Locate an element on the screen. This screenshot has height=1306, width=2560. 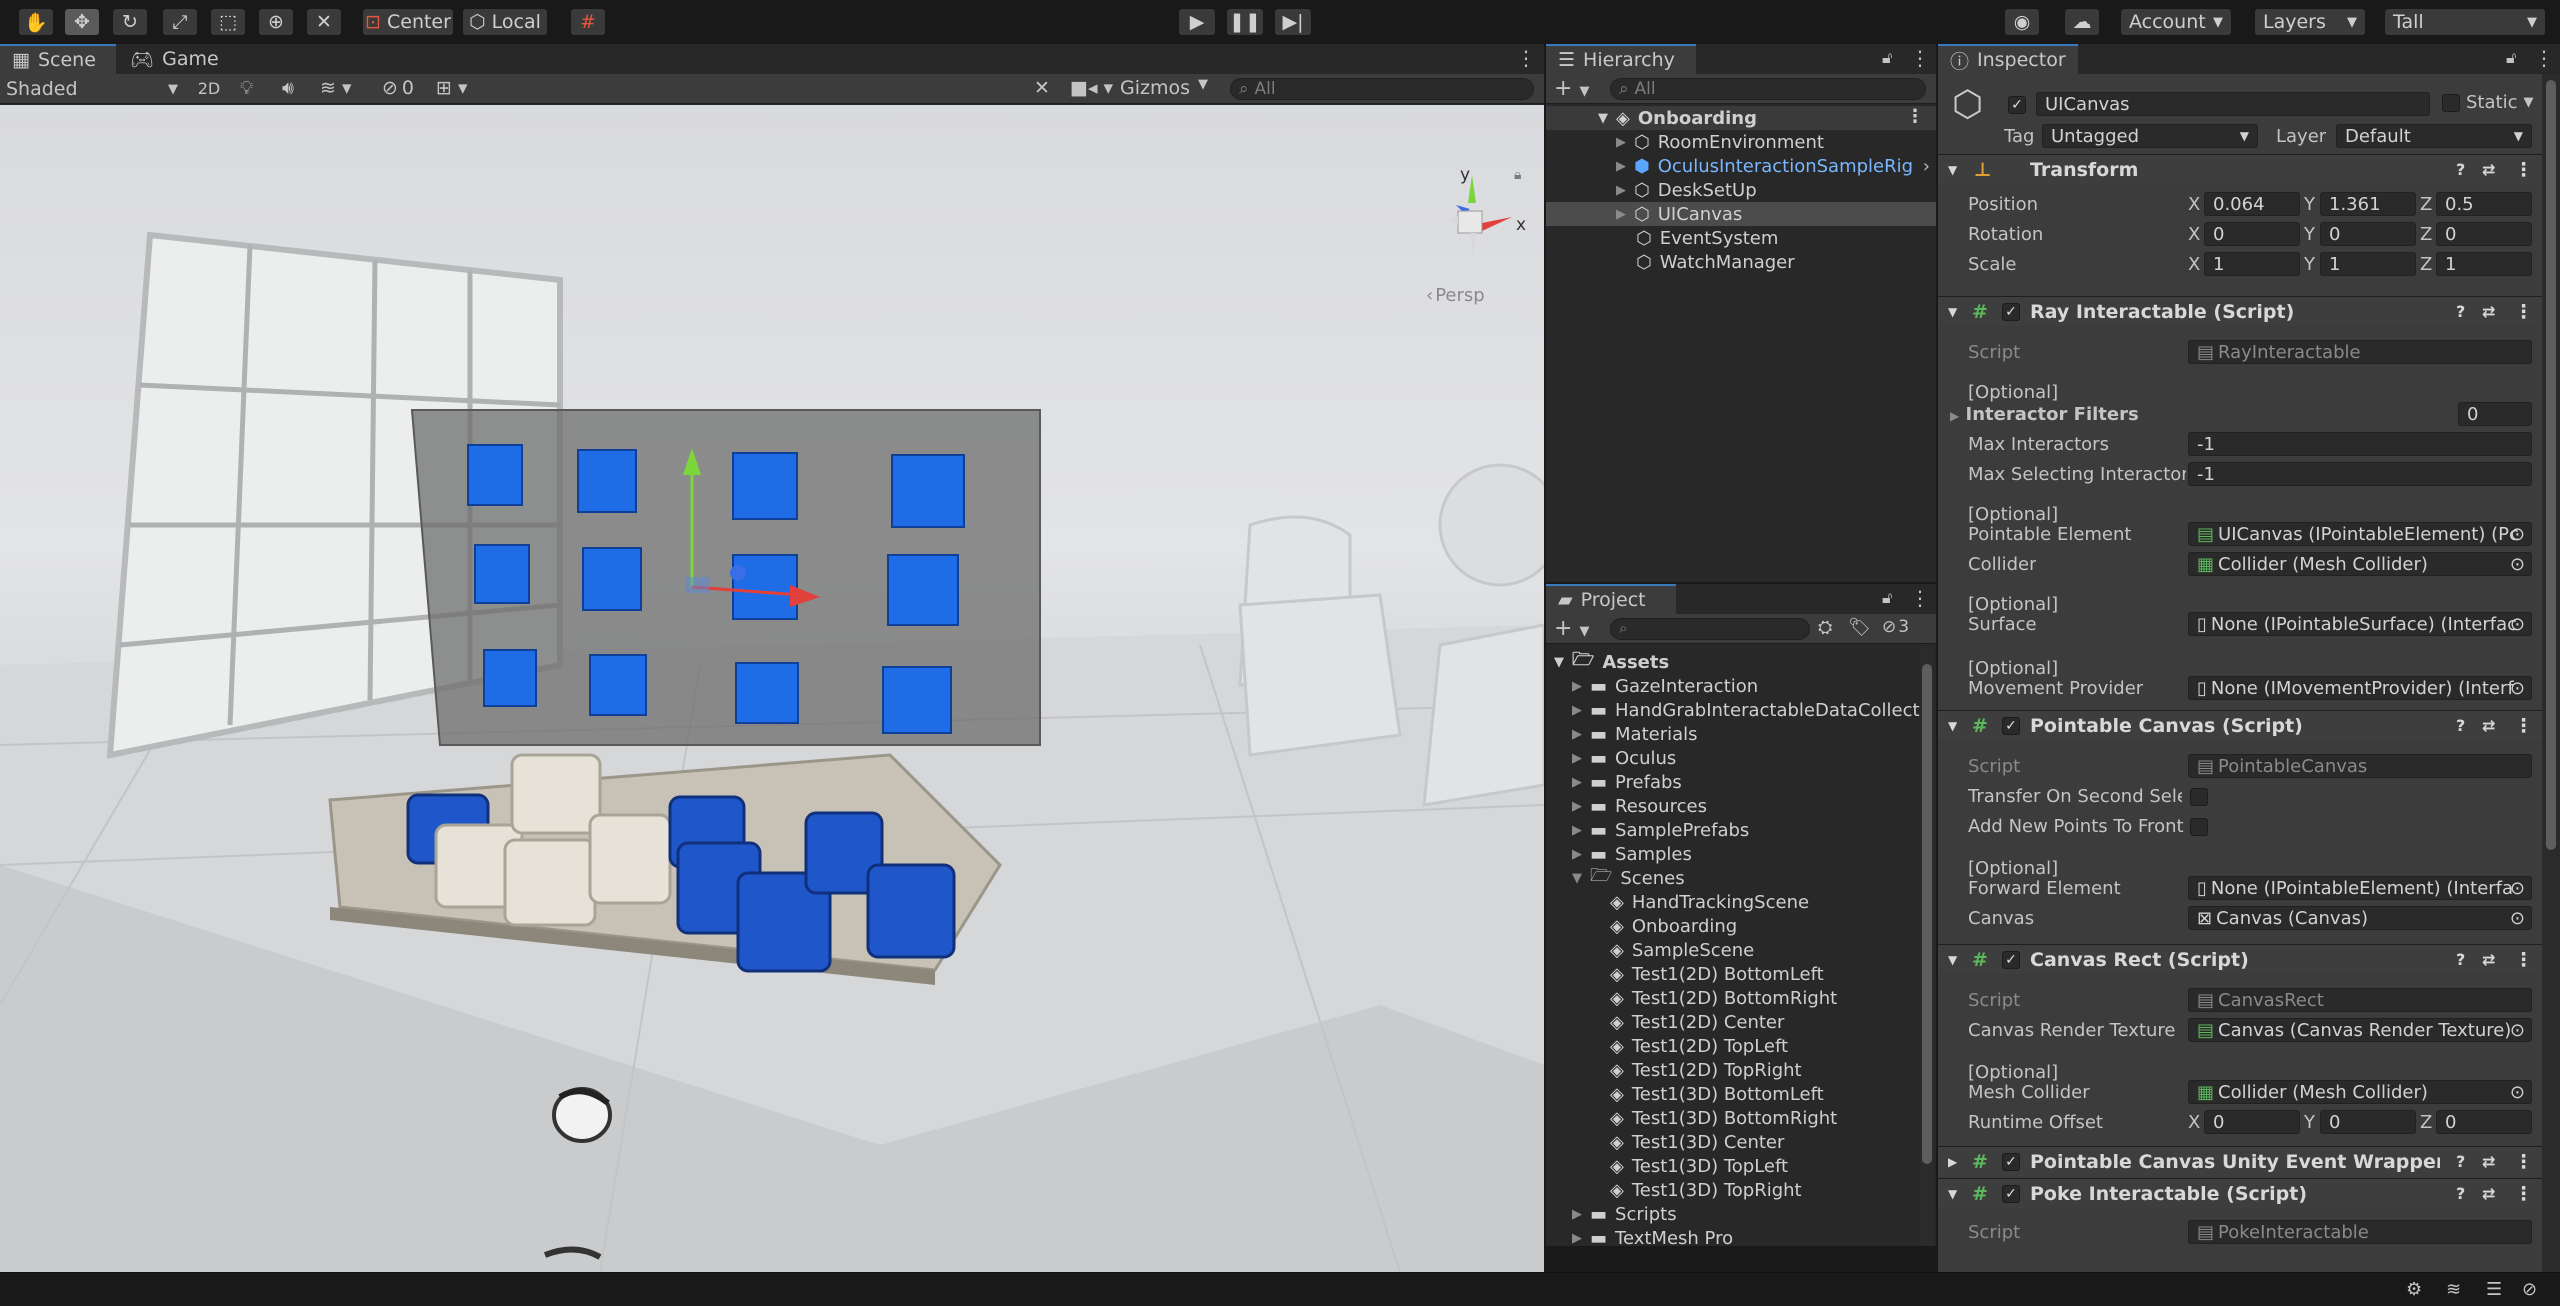
pointable-canvas-header: ▼ # ✓ Pointable Canvas (Script) ? ⇄ ⋮ is located at coordinates (2240, 725).